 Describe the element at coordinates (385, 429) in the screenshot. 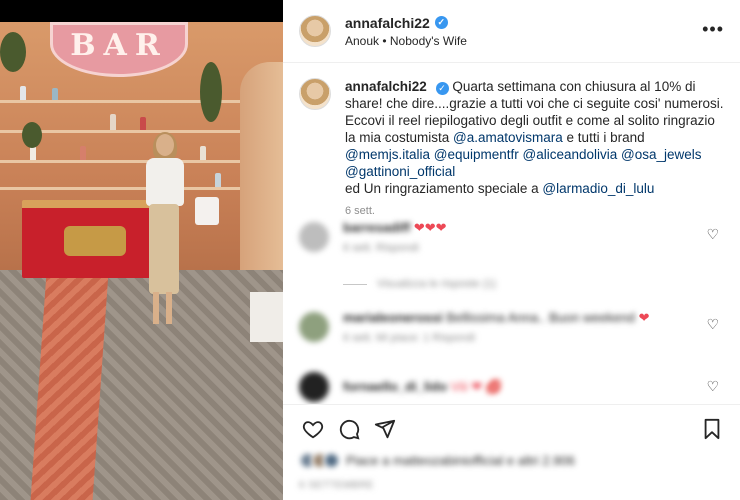

I see `share-paper-plane-icon` at that location.